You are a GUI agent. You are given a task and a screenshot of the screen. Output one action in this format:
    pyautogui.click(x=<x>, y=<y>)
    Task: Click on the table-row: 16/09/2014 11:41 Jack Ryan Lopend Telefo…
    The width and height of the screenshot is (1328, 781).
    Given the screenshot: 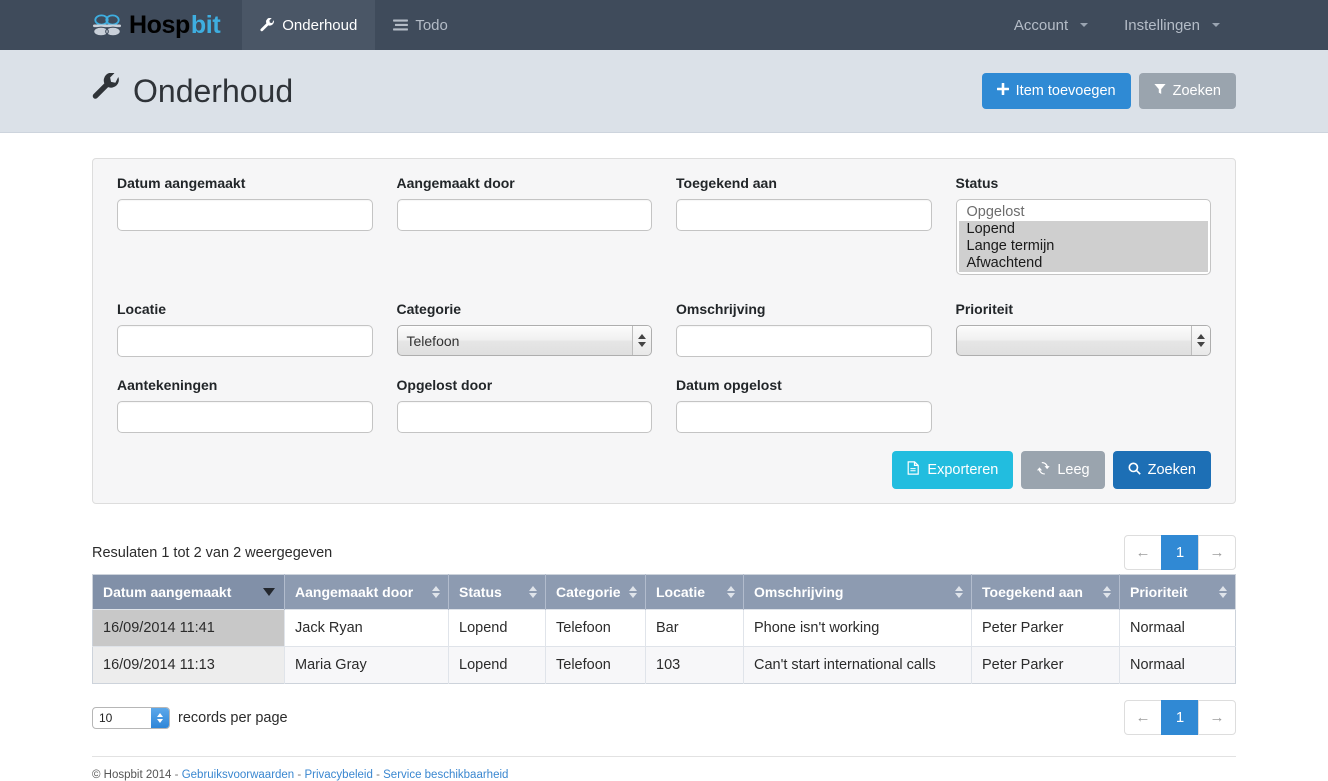 What is the action you would take?
    pyautogui.click(x=664, y=627)
    